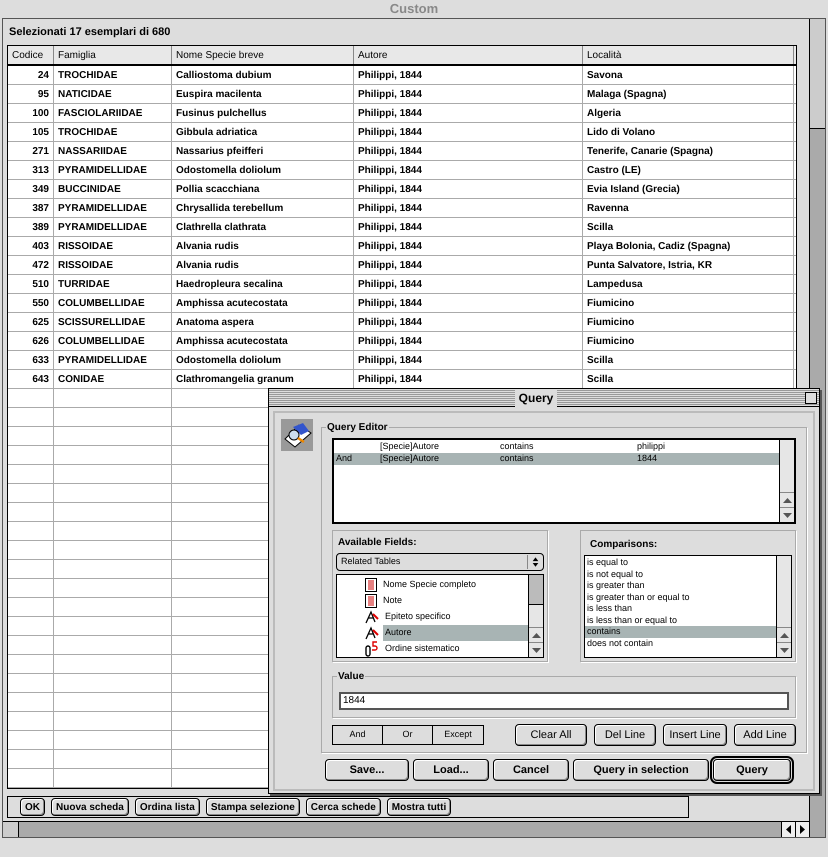 This screenshot has width=828, height=857. Describe the element at coordinates (31, 322) in the screenshot. I see `table-cell: 625` at that location.